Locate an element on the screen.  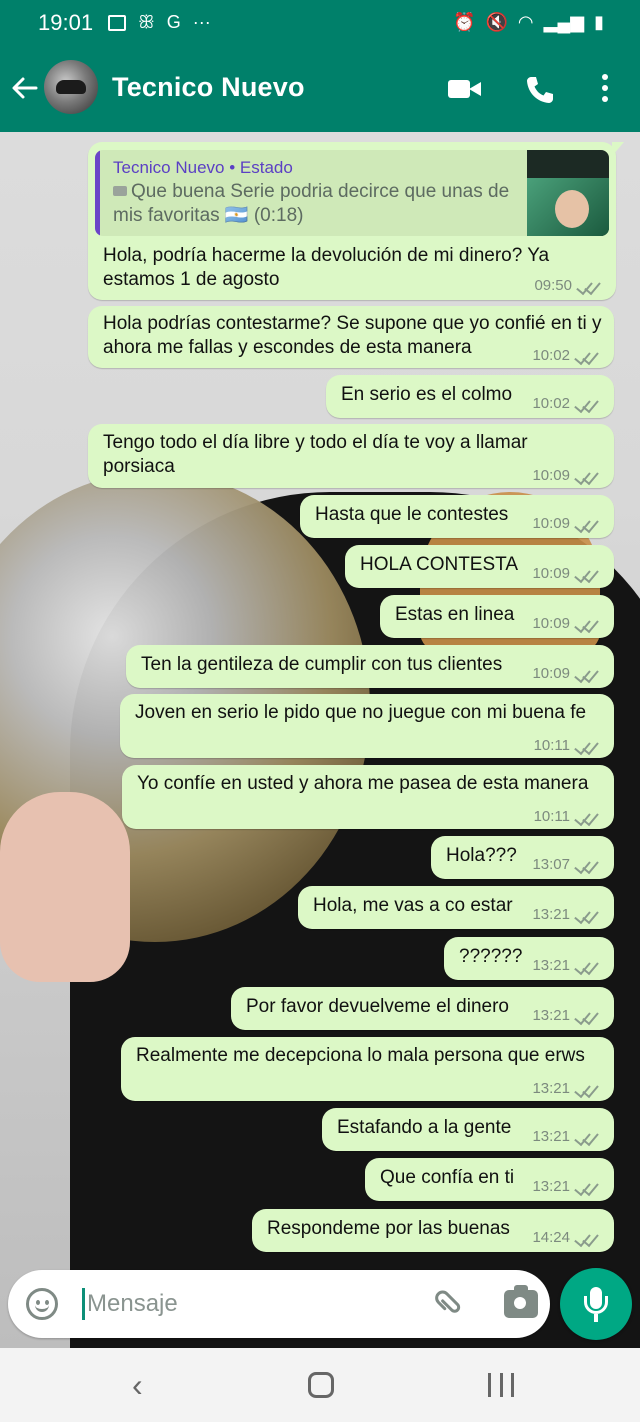
message-text: Estafando a la gente is located at coordinates (424, 1127).